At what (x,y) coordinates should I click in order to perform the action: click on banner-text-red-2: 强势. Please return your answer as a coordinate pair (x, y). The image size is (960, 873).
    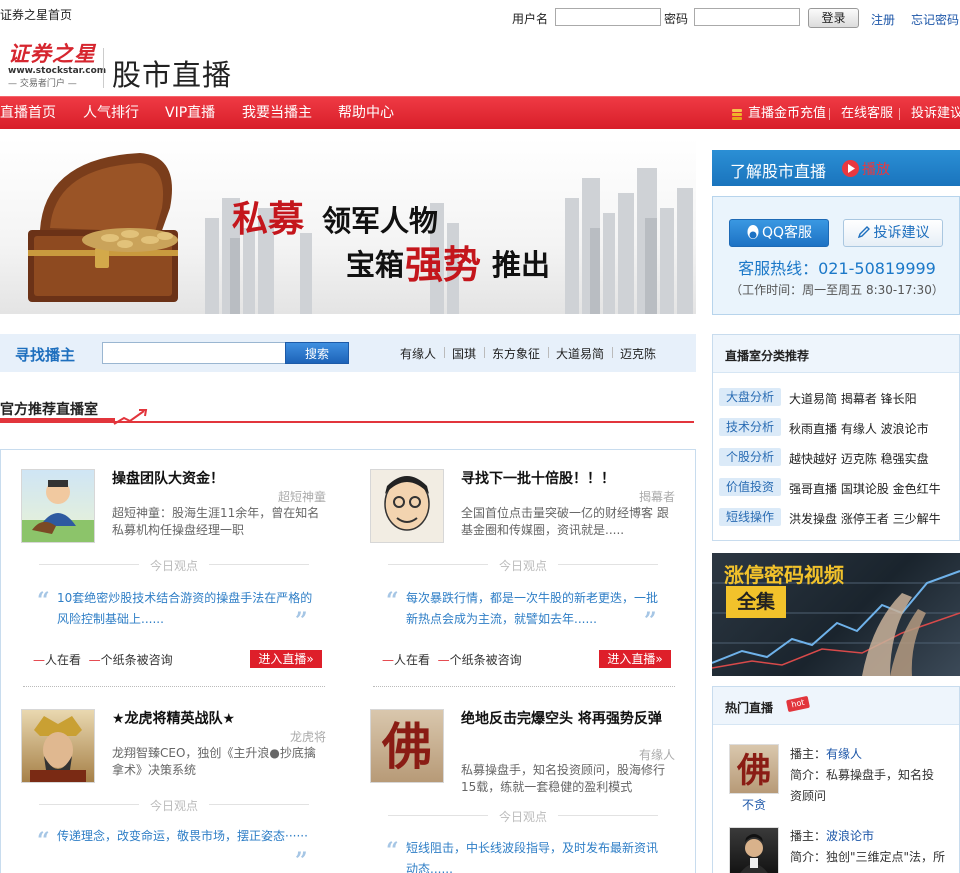
    Looking at the image, I should click on (443, 264).